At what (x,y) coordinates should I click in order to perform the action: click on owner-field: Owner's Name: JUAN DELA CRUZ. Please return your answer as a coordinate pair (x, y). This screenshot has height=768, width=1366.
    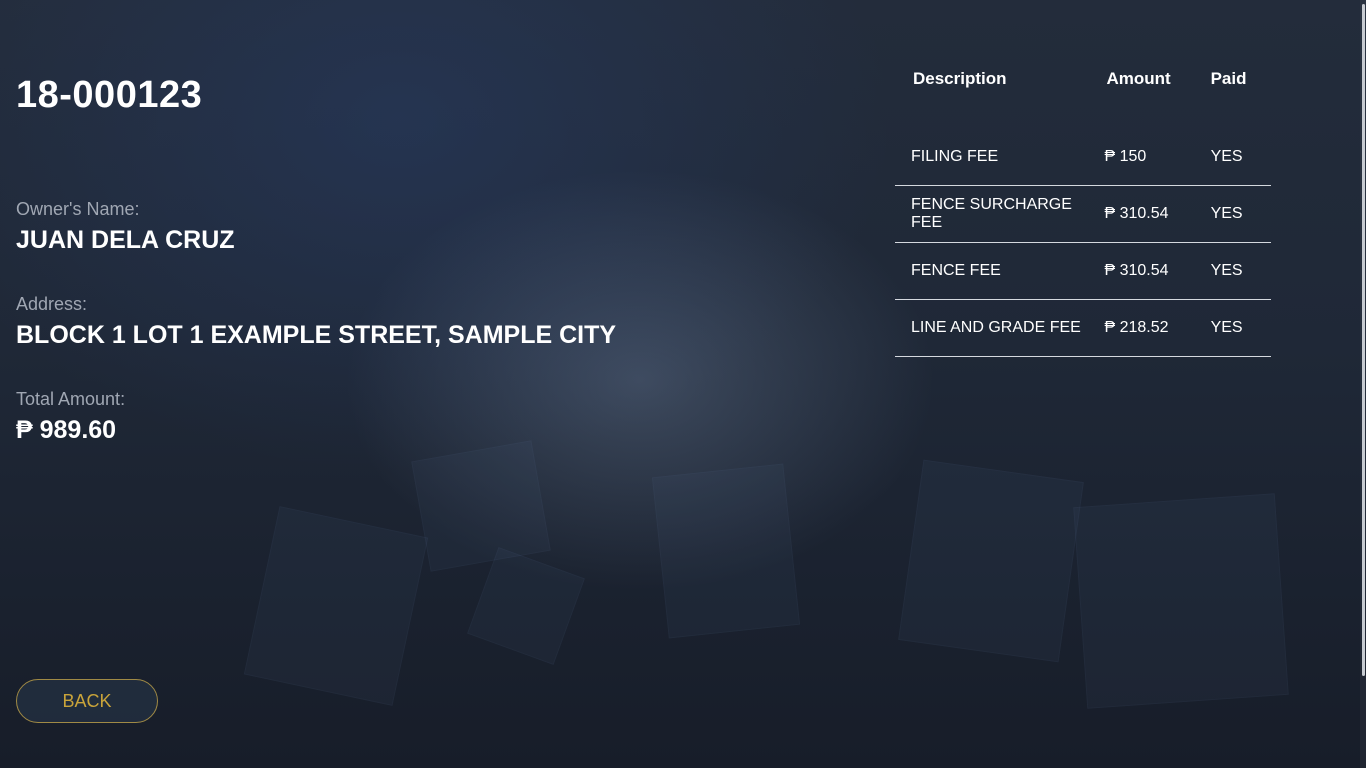
    Looking at the image, I should click on (125, 227).